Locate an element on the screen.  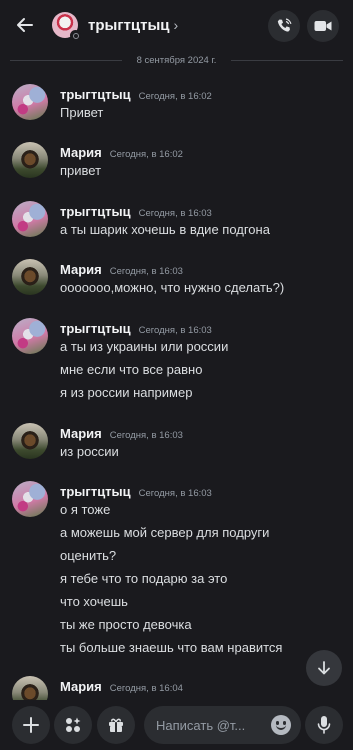
message-text: я из россии например is located at coordinates (126, 392).